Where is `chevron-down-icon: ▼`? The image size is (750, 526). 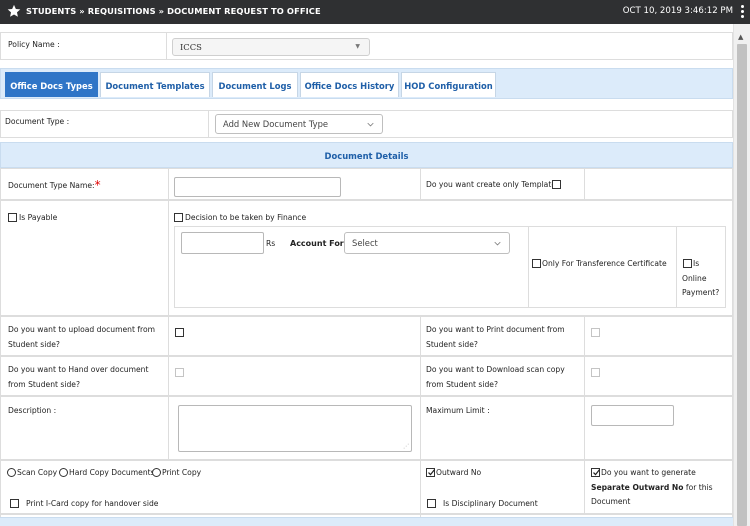 chevron-down-icon: ▼ is located at coordinates (357, 46).